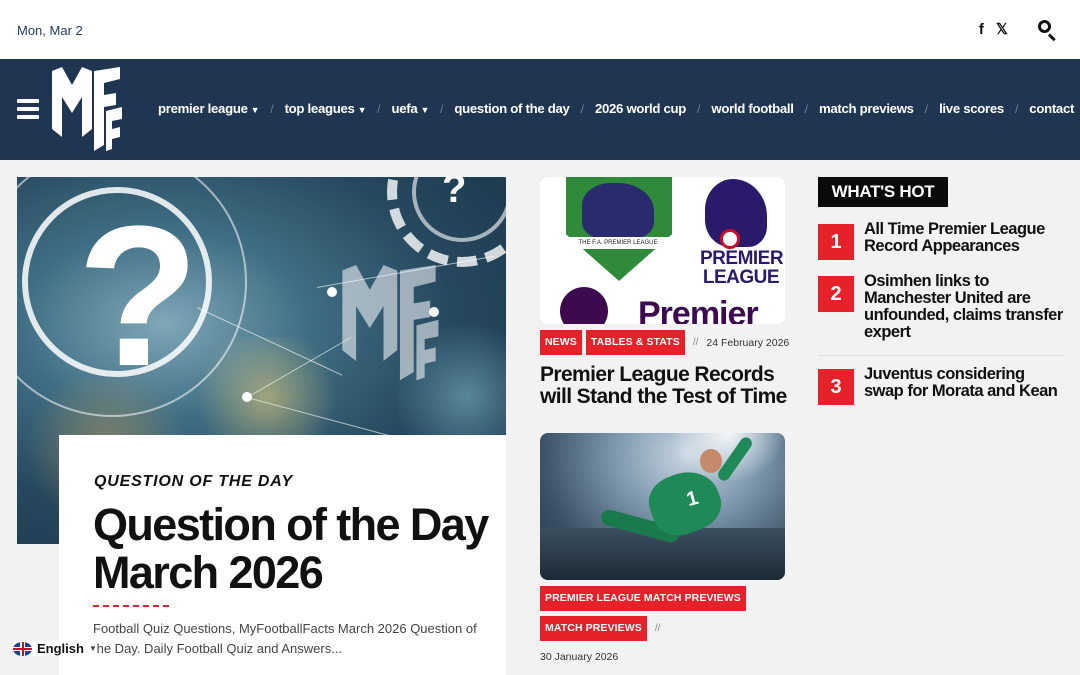  I want to click on nav-world-football: world football, so click(752, 108).